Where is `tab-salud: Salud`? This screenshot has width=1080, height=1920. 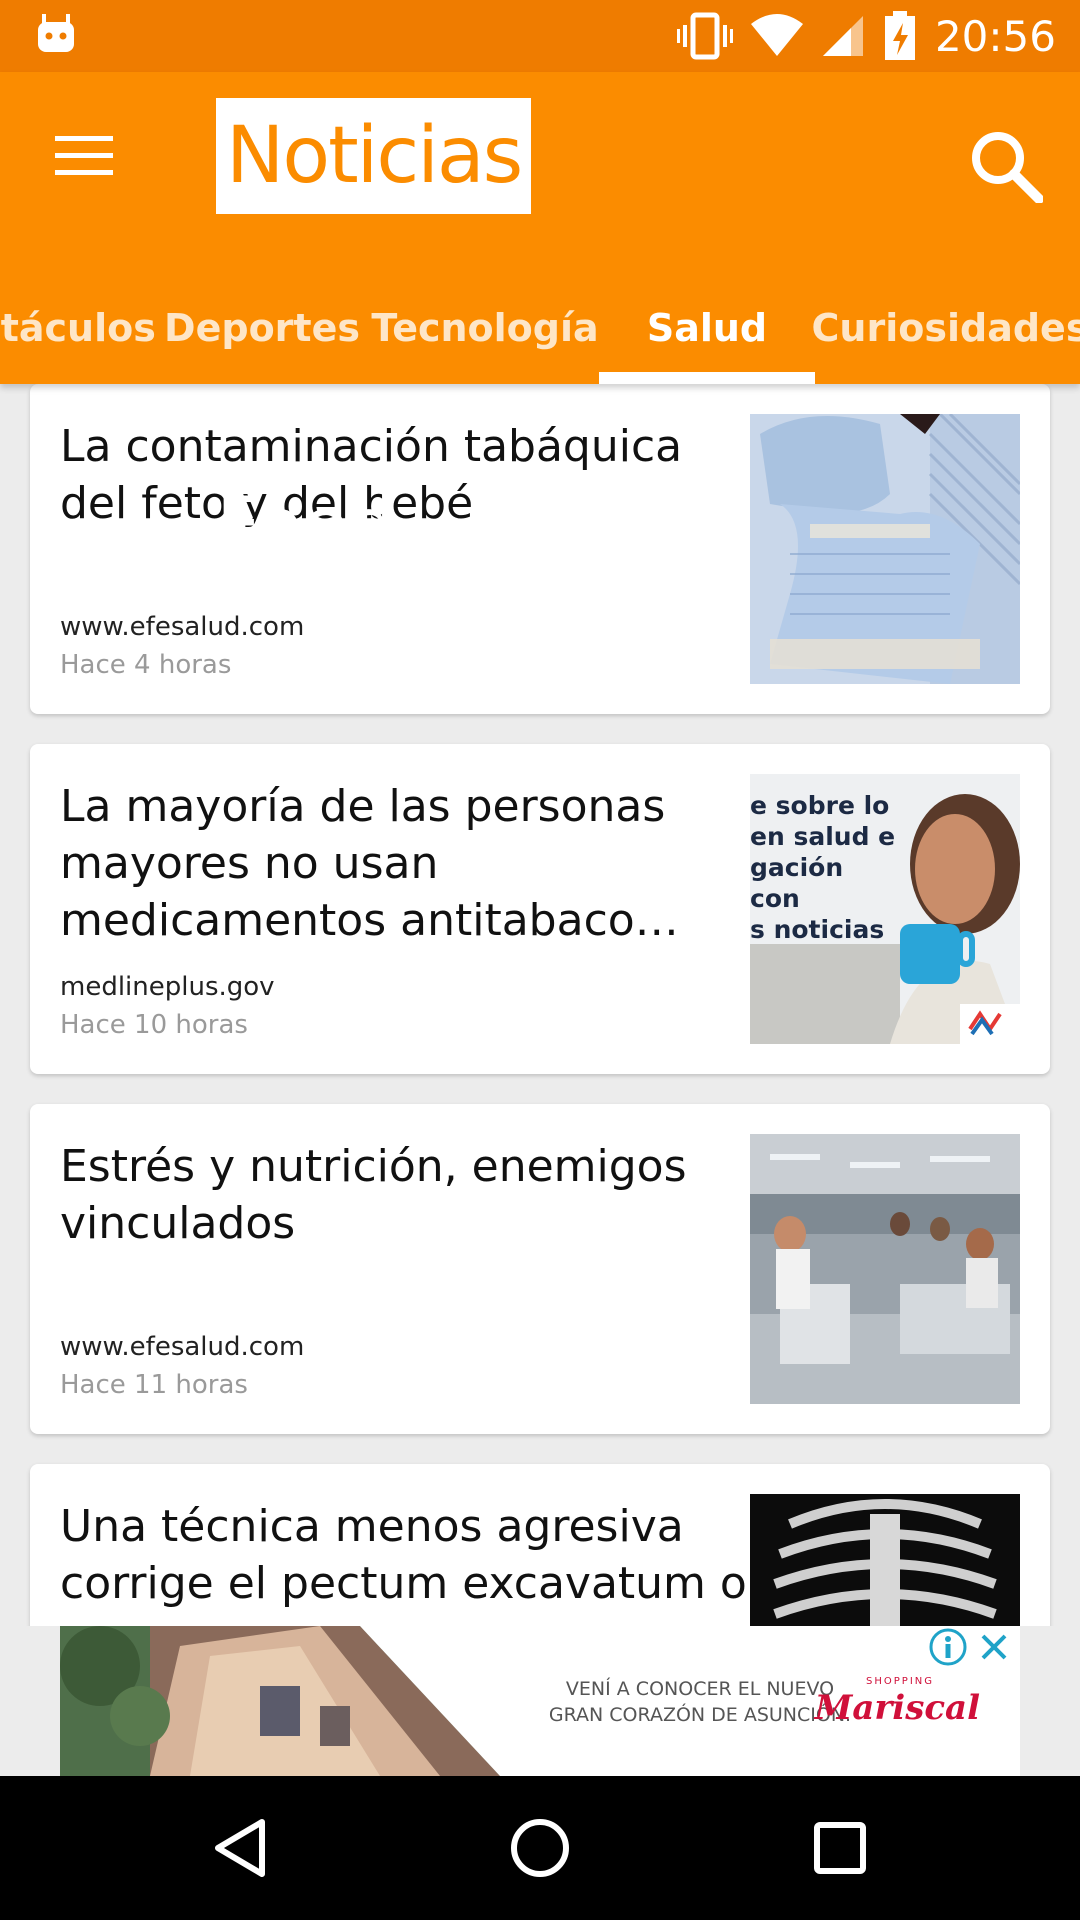
tab-salud: Salud is located at coordinates (707, 328).